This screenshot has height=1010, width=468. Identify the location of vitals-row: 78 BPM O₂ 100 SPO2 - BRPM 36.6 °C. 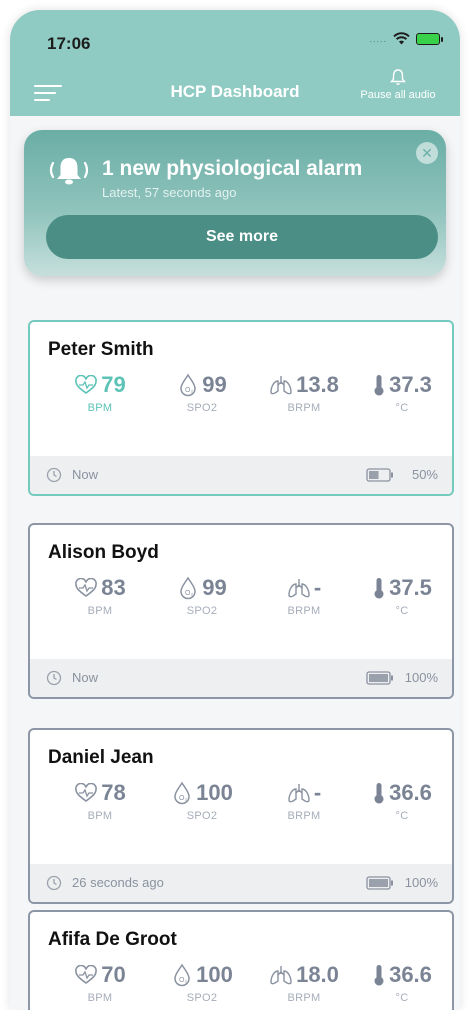
(241, 808).